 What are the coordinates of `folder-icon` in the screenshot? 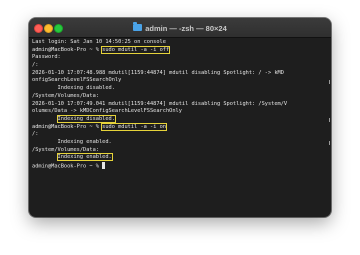 It's located at (138, 26).